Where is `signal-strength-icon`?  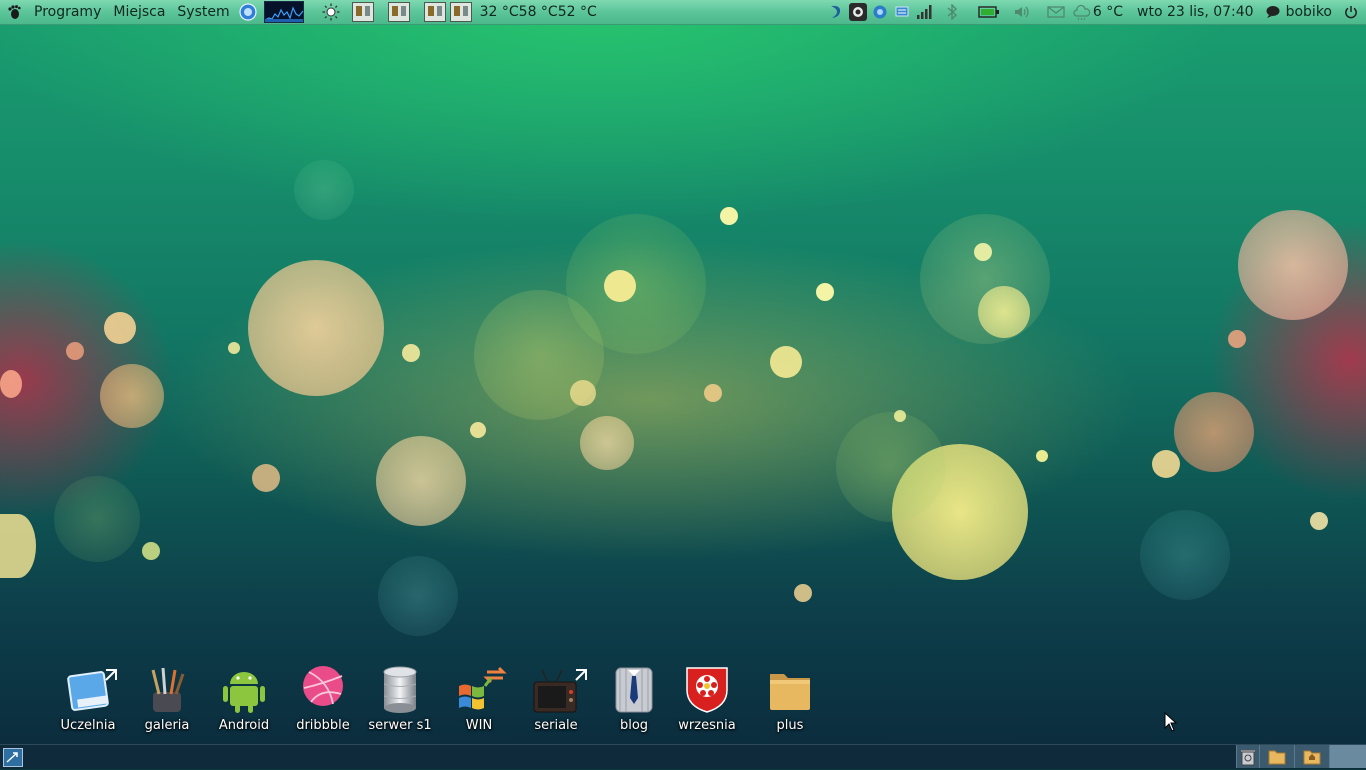 signal-strength-icon is located at coordinates (924, 12).